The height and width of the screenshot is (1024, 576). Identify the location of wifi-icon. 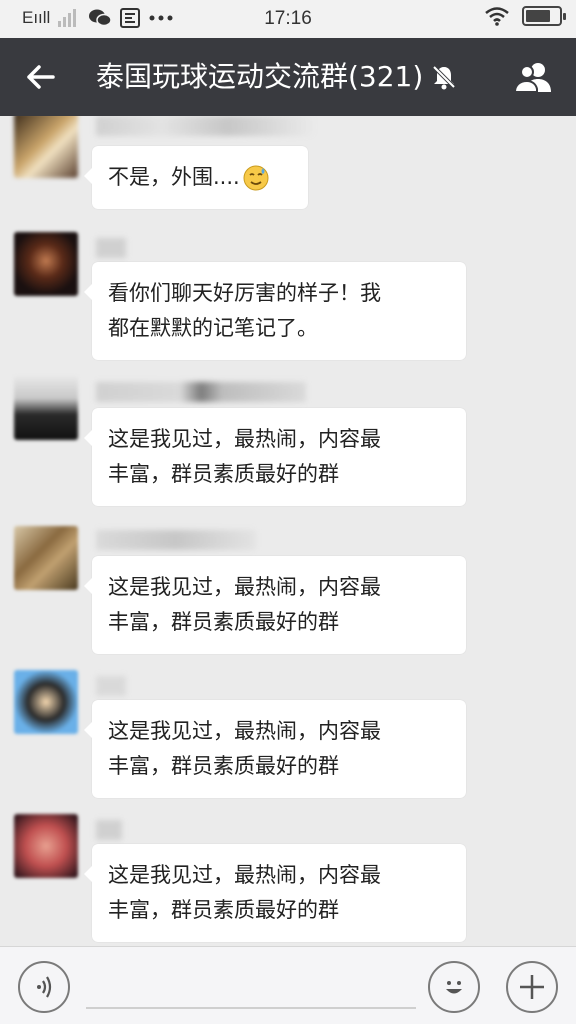
(497, 16).